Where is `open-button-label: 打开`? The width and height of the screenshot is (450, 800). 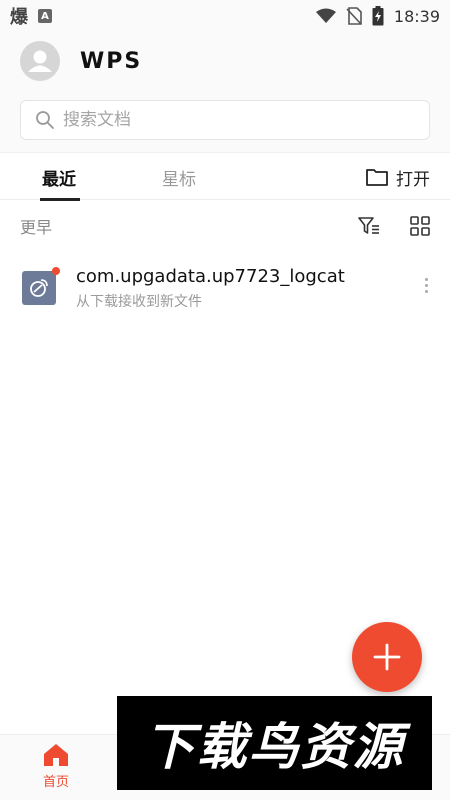 open-button-label: 打开 is located at coordinates (413, 179).